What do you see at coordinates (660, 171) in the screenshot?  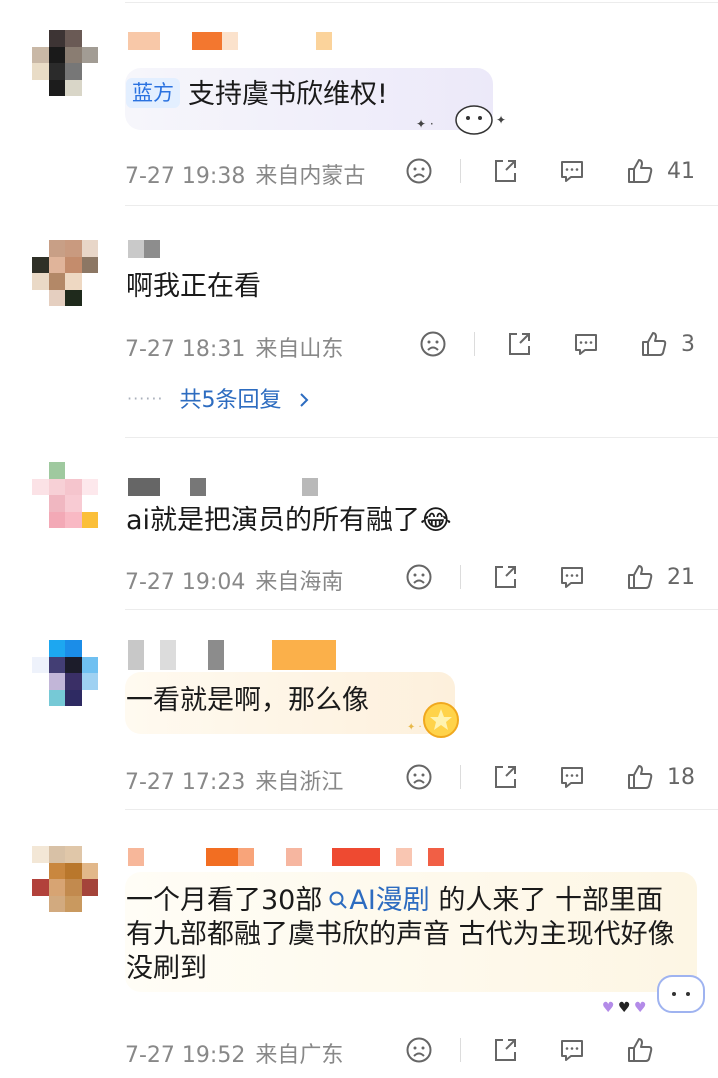 I see `like-button: 41` at bounding box center [660, 171].